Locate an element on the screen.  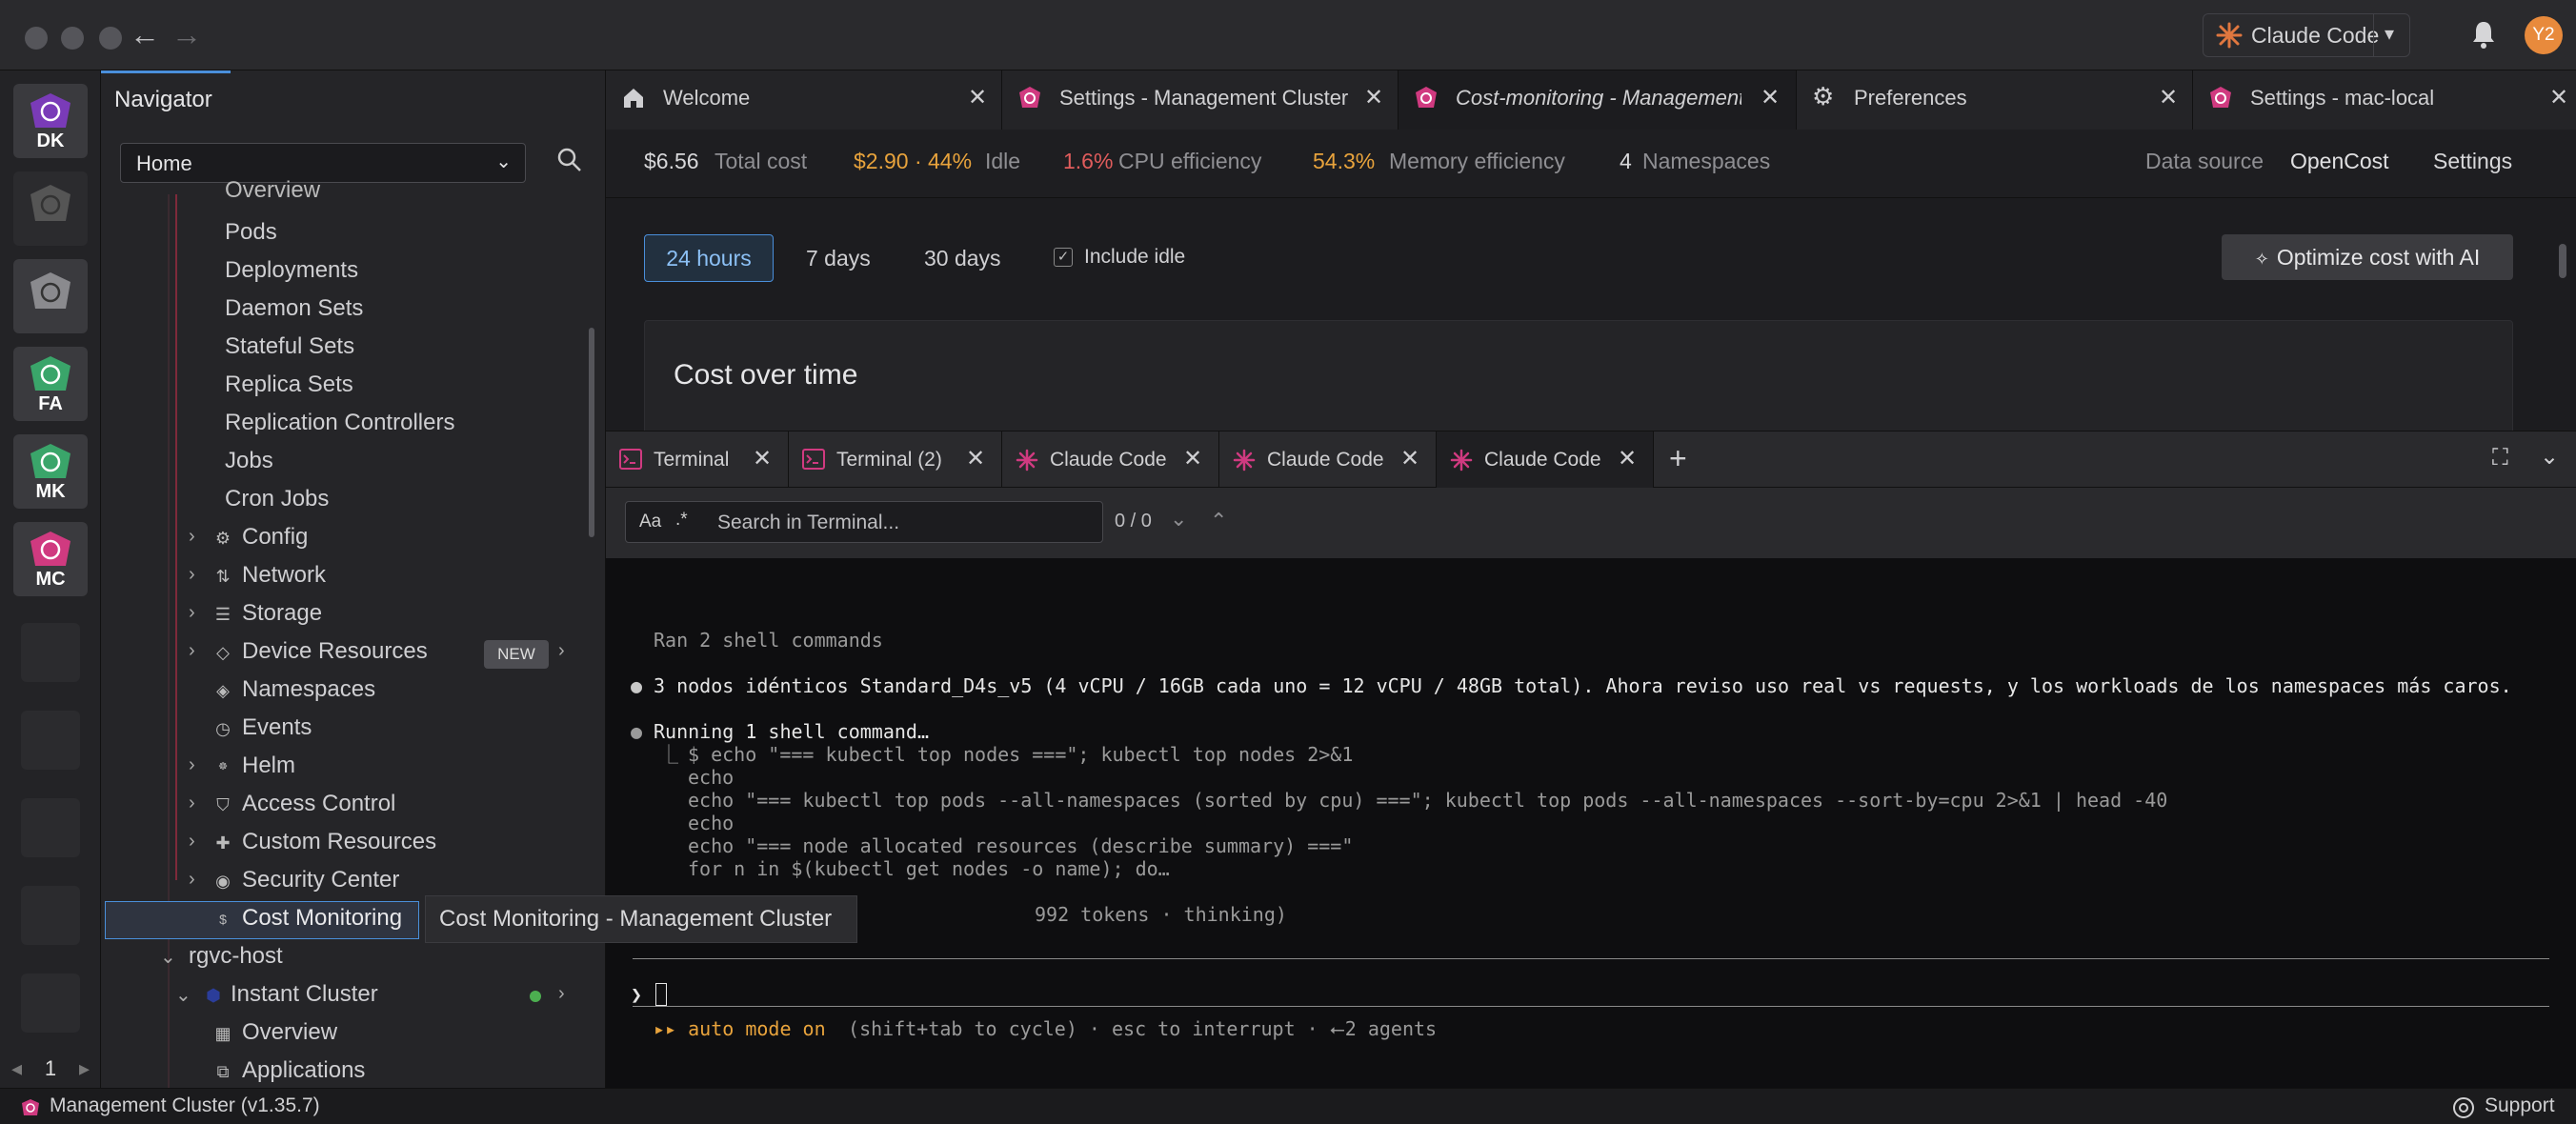
nav-jobs: Jobs is located at coordinates (249, 461).